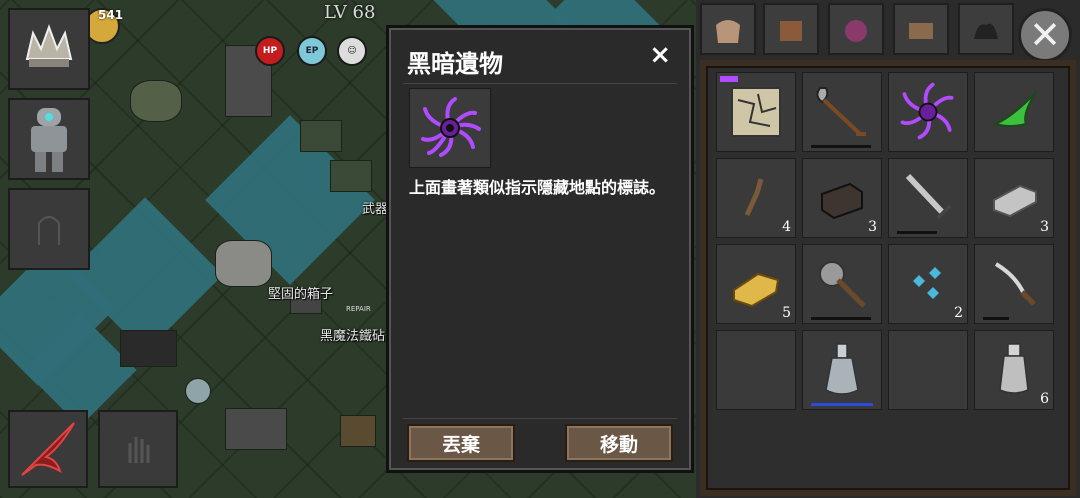 Image resolution: width=1080 pixels, height=498 pixels. I want to click on red-blade-icon, so click(48, 449).